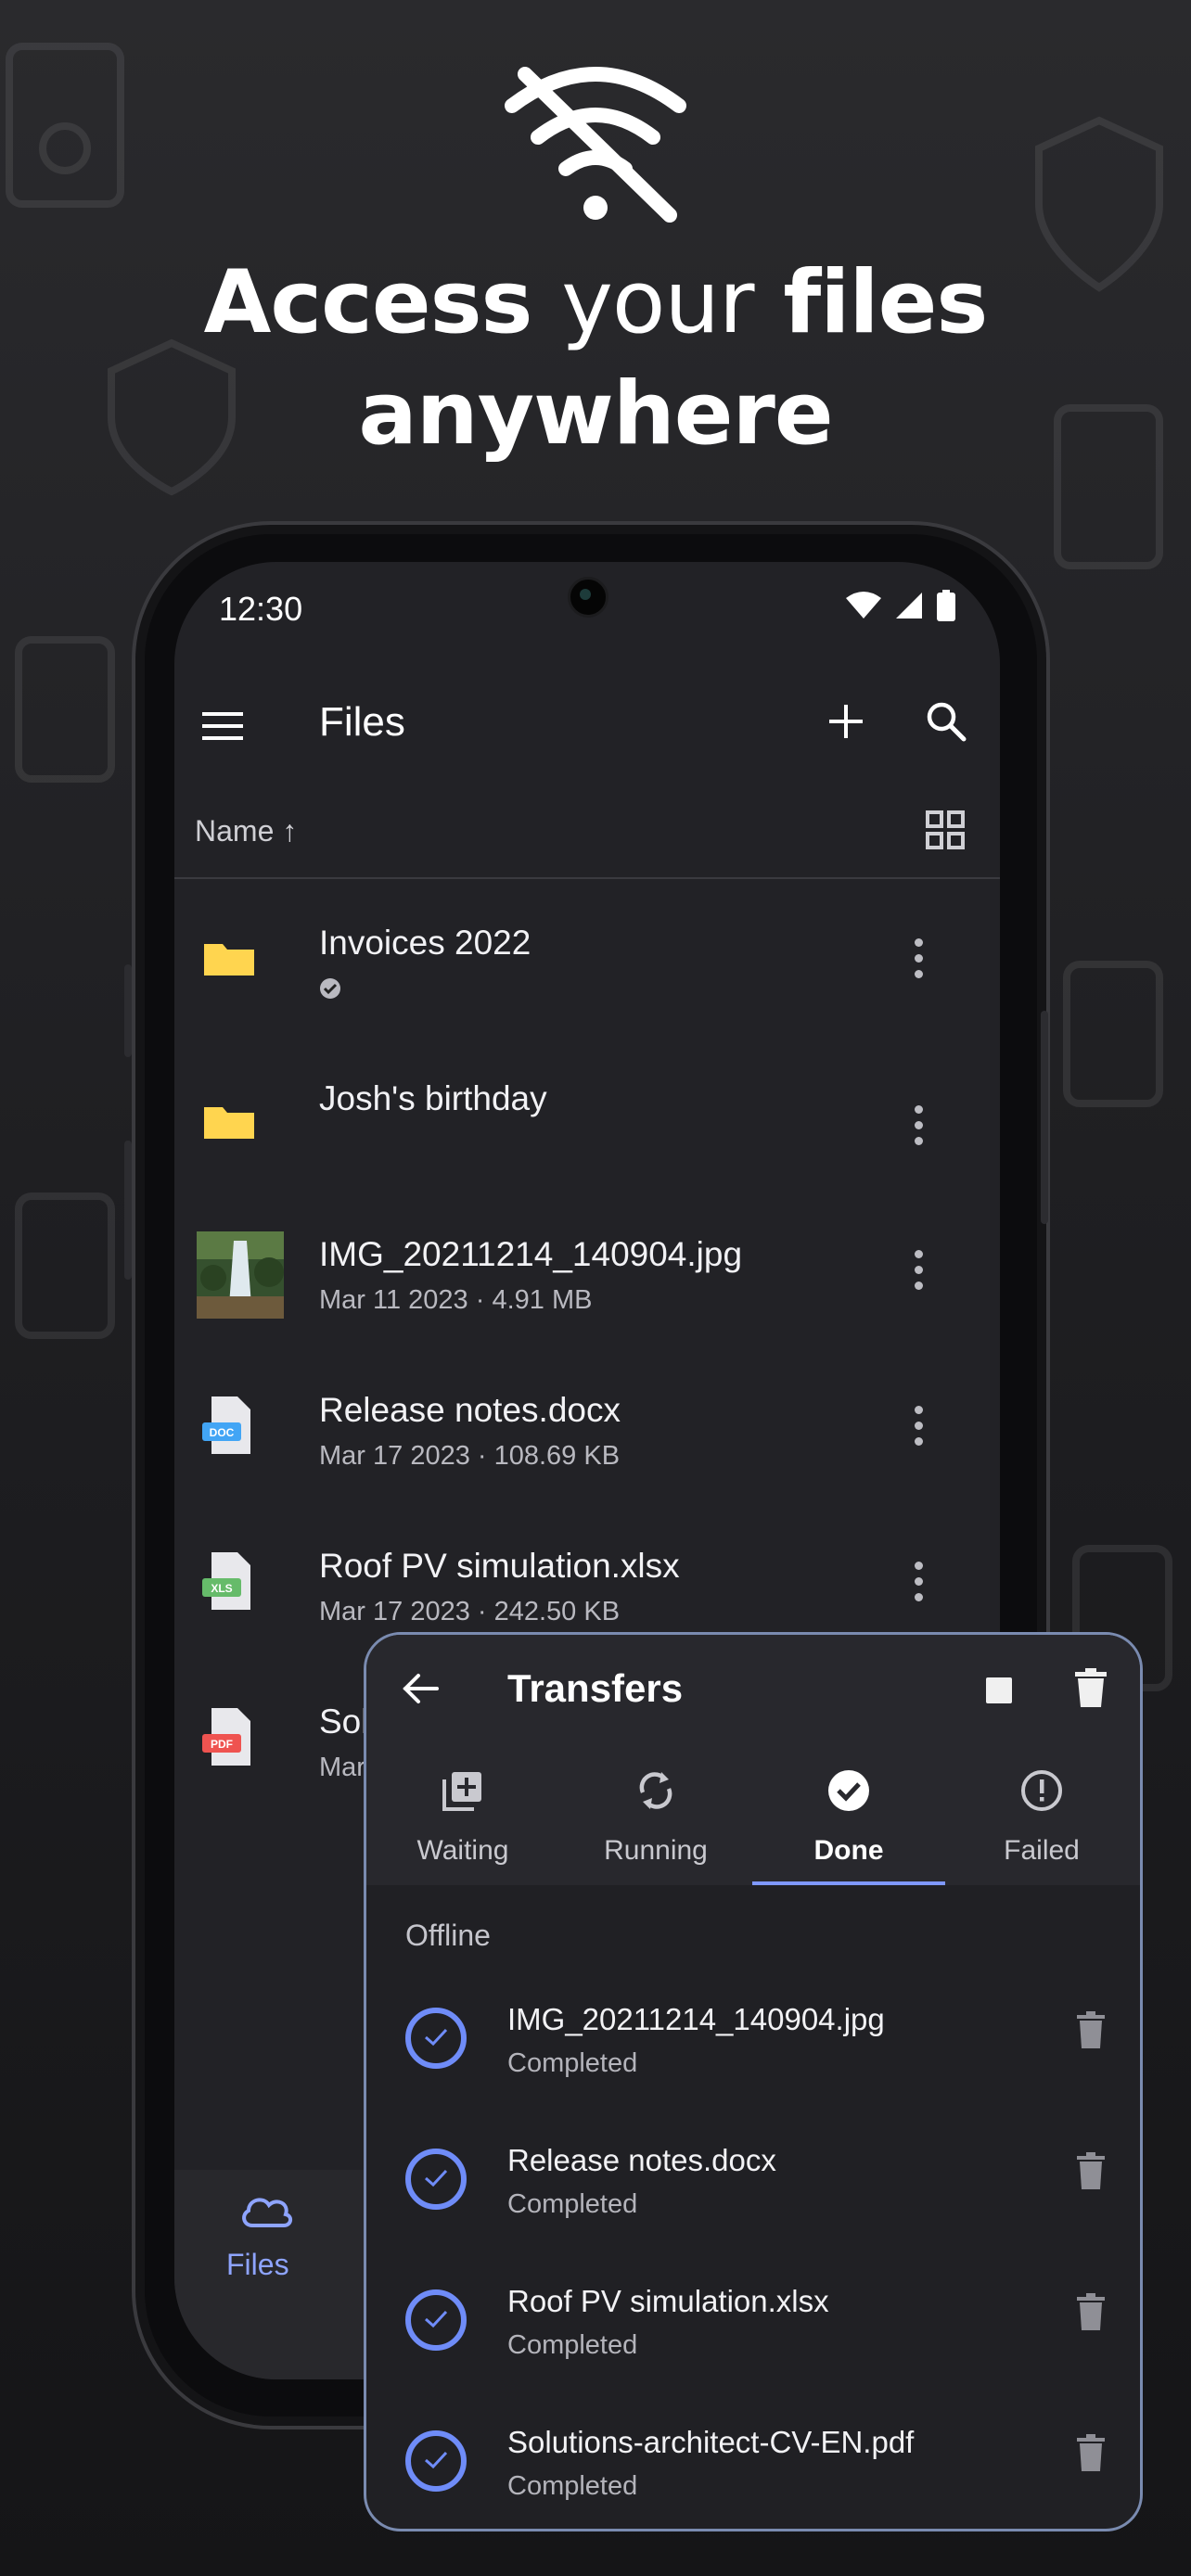  Describe the element at coordinates (595, 145) in the screenshot. I see `wifi-off-icon` at that location.